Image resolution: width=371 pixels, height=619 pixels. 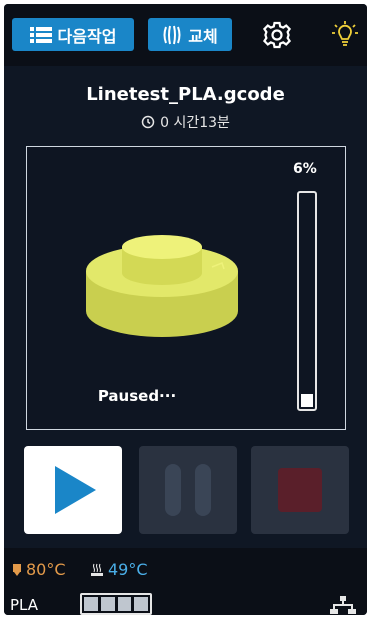 I want to click on stop-button, so click(x=300, y=490).